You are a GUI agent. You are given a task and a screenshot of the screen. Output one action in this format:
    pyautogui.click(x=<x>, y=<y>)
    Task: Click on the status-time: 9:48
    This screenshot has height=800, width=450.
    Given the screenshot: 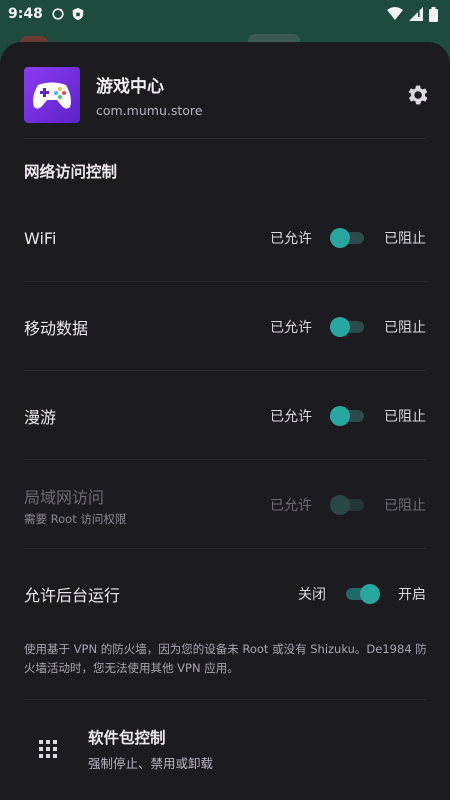 What is the action you would take?
    pyautogui.click(x=25, y=14)
    